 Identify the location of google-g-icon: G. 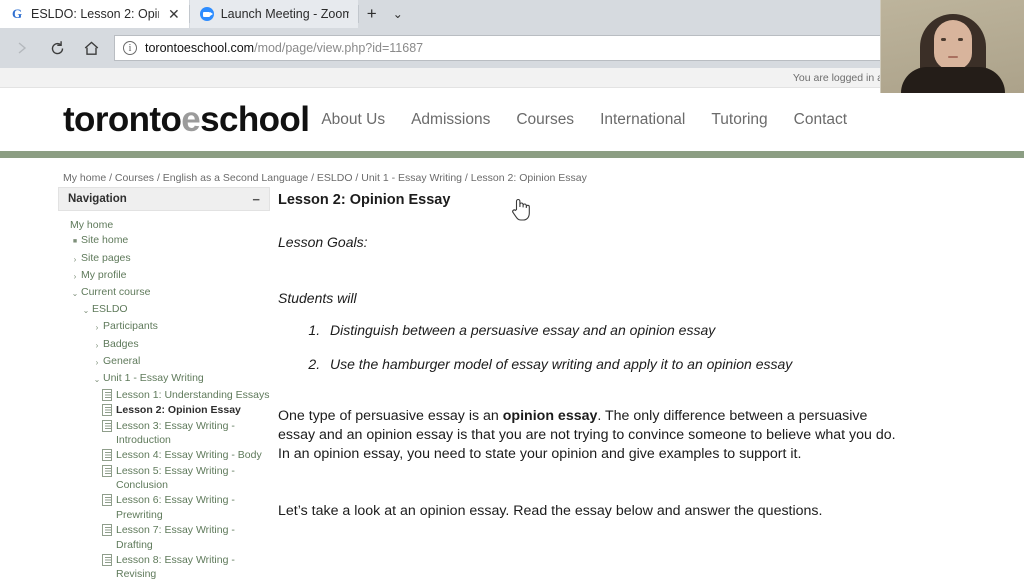
(17, 13).